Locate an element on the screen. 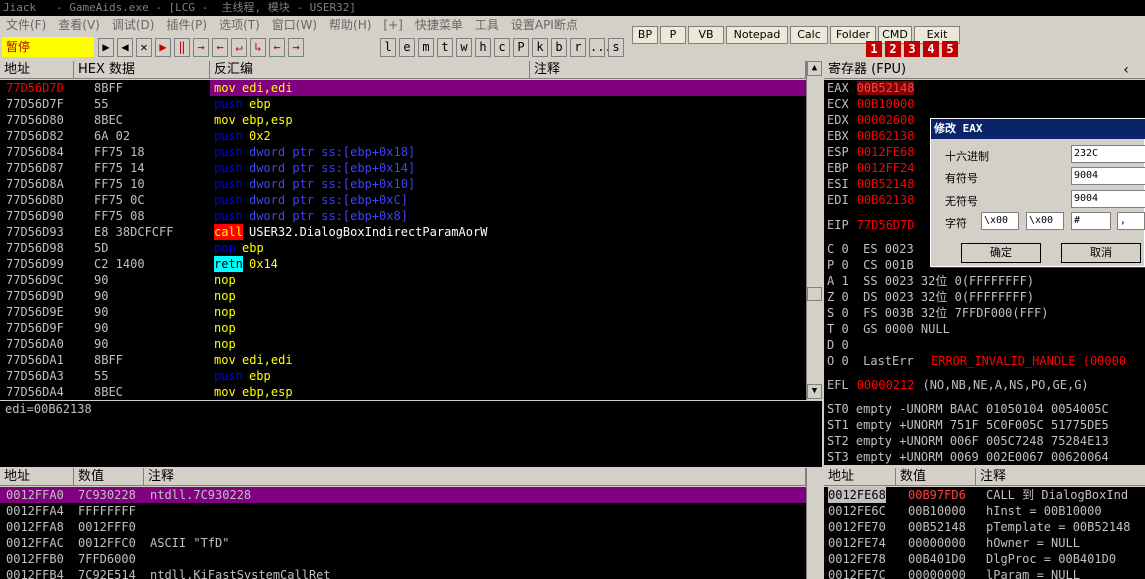 The image size is (1145, 579). stack-row: 0012FE7C 00000000 lParam = NULL is located at coordinates (984, 573).